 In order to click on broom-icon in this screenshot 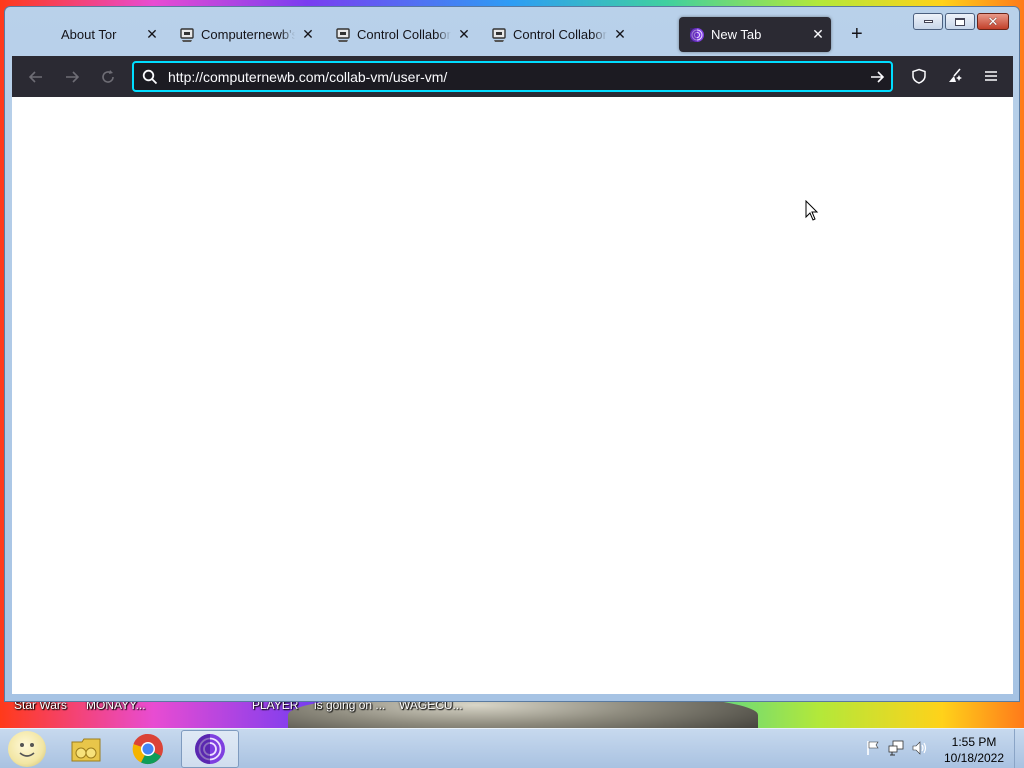, I will do `click(955, 75)`.